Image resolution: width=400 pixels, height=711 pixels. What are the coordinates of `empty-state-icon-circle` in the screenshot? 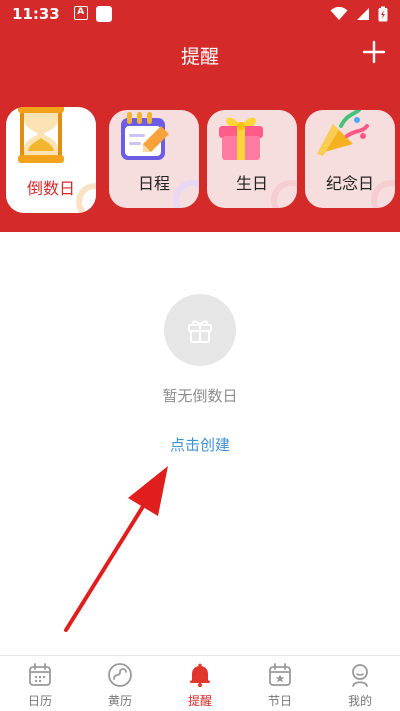 It's located at (200, 330).